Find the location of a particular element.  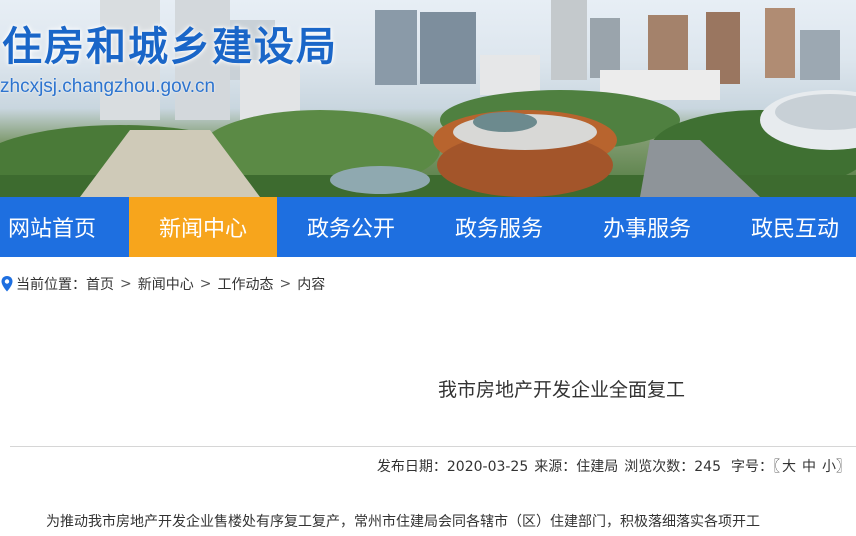

publish-date: 发布日期：2020-03-25 is located at coordinates (452, 467).